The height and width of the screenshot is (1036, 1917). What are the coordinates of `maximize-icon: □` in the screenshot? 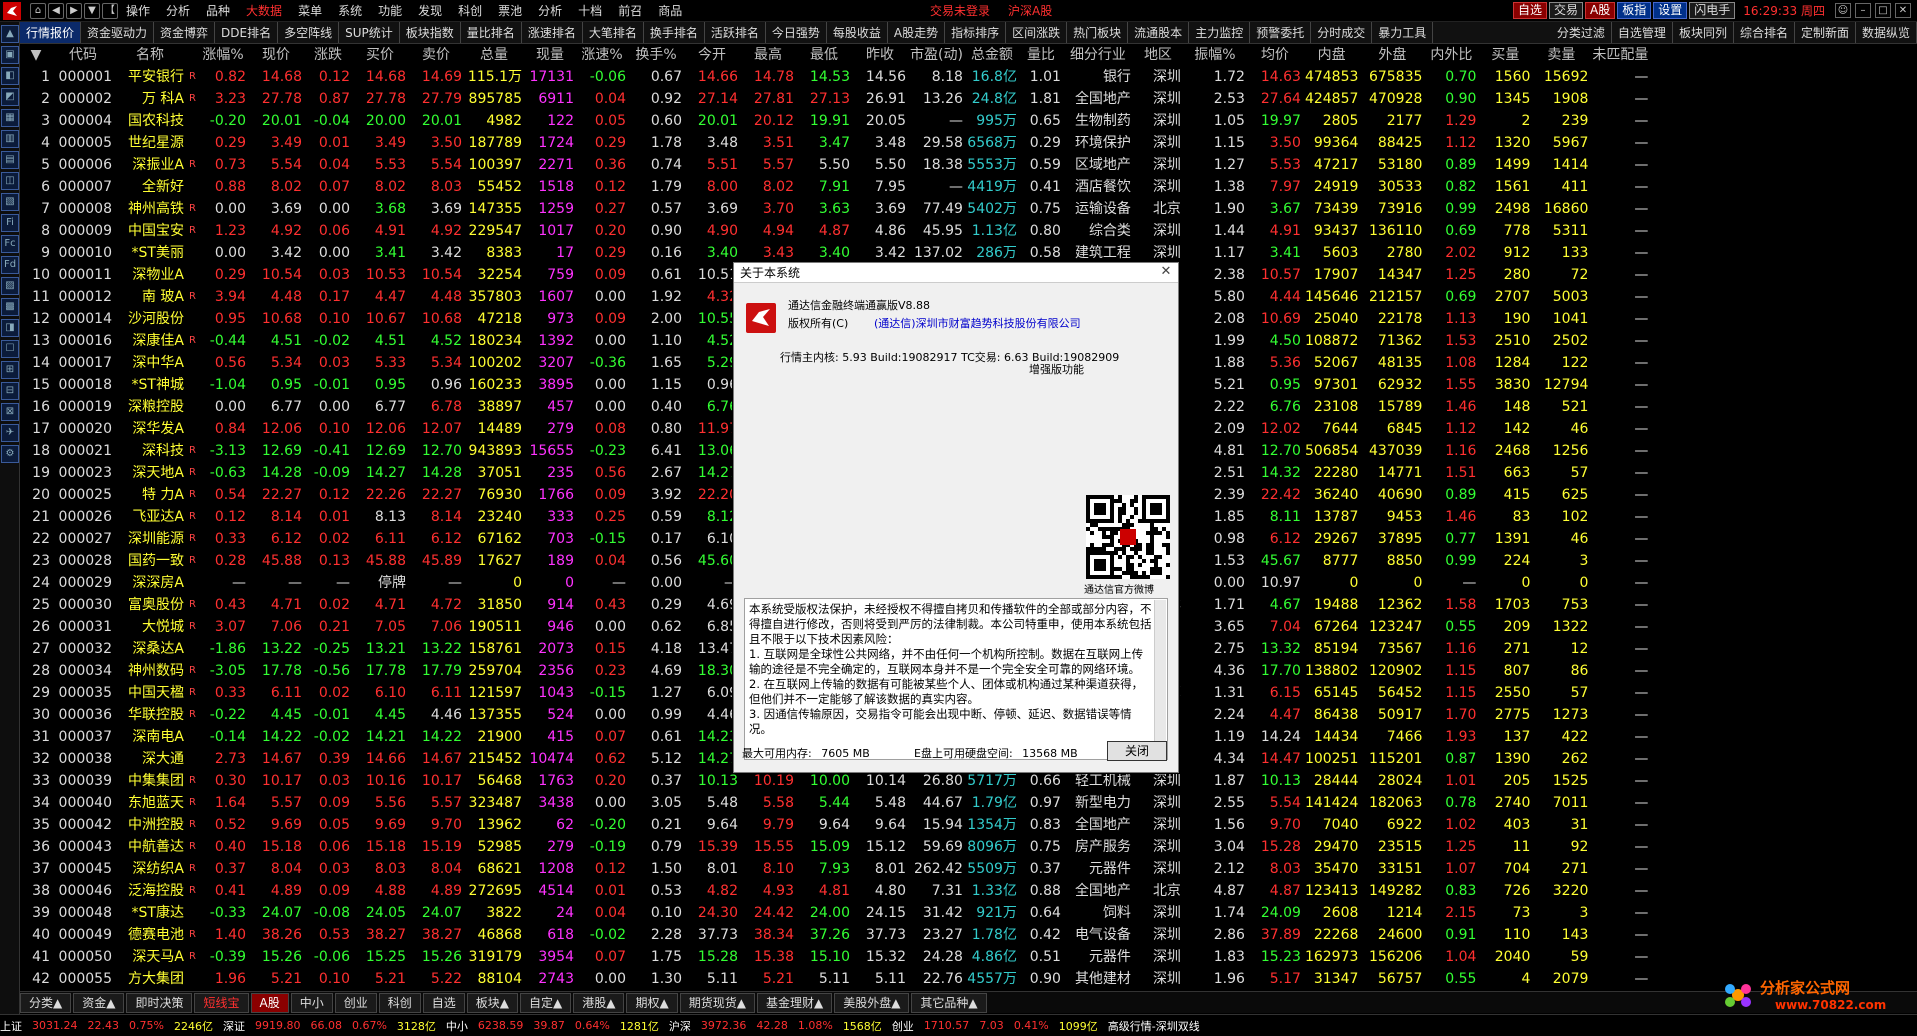 It's located at (1883, 10).